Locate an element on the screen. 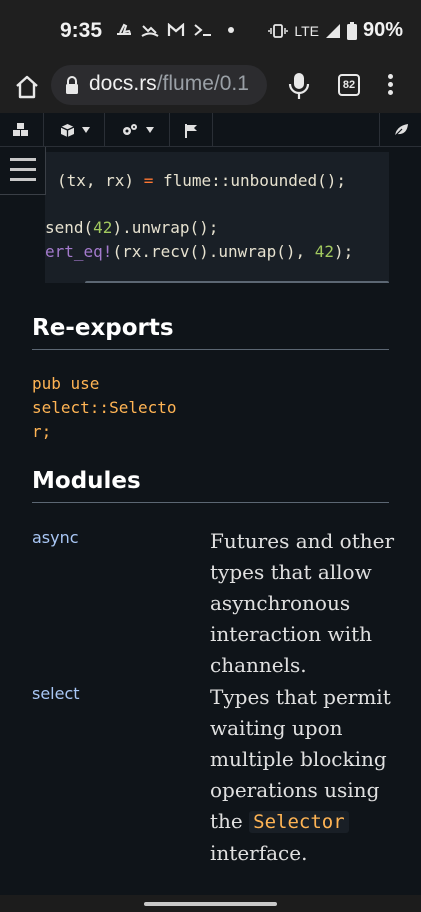 The width and height of the screenshot is (421, 912). notification-dot-icon is located at coordinates (231, 30).